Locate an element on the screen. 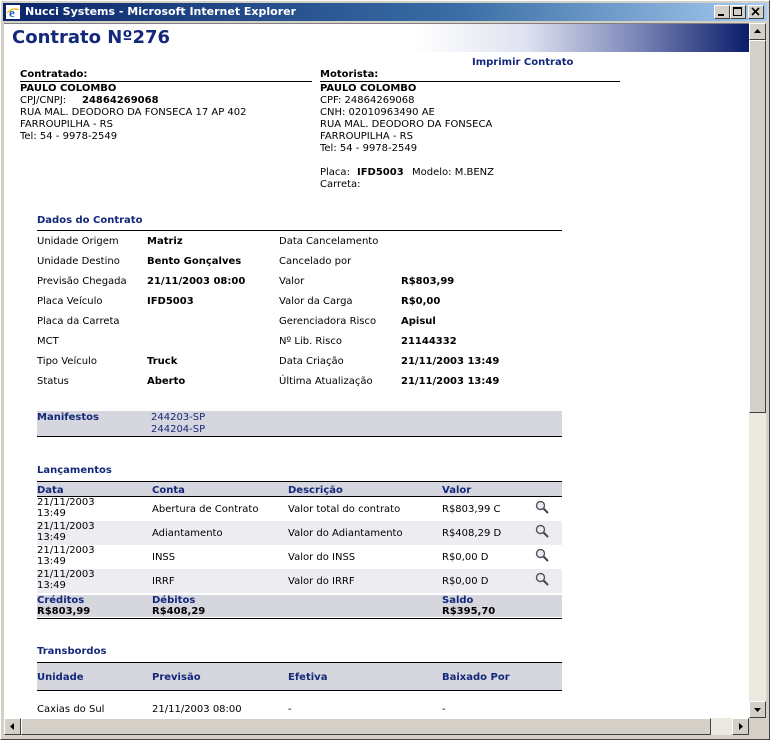 The image size is (770, 740). manifesto-link: 244203-SP is located at coordinates (178, 417).